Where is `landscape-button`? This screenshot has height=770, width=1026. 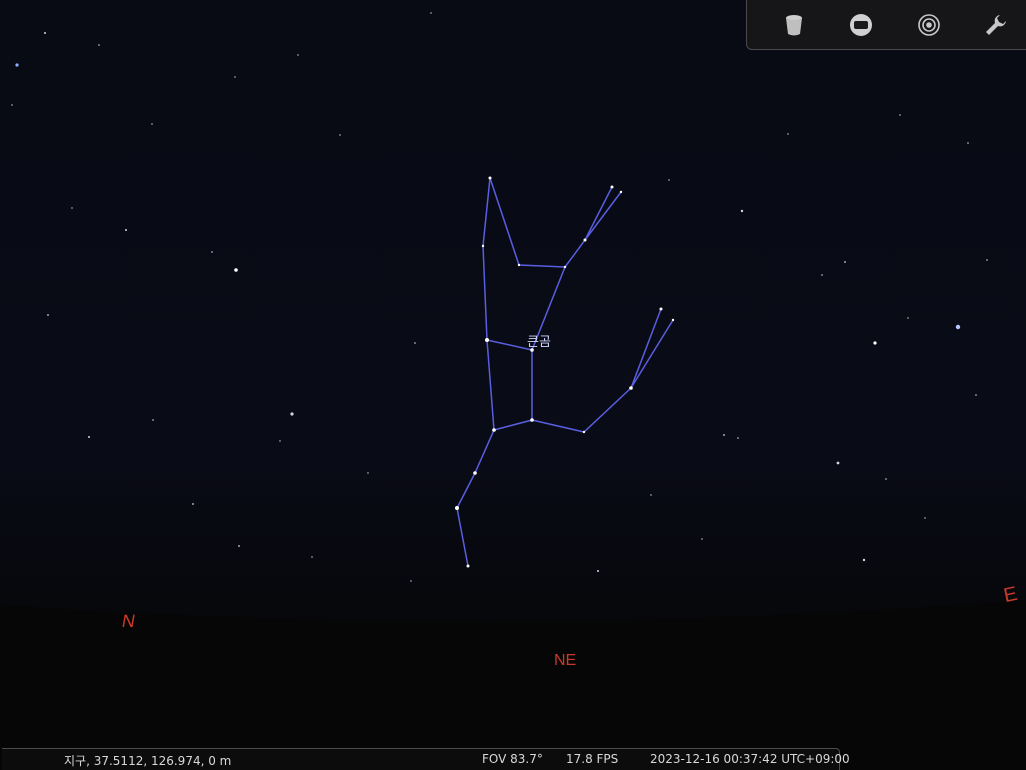
landscape-button is located at coordinates (794, 25).